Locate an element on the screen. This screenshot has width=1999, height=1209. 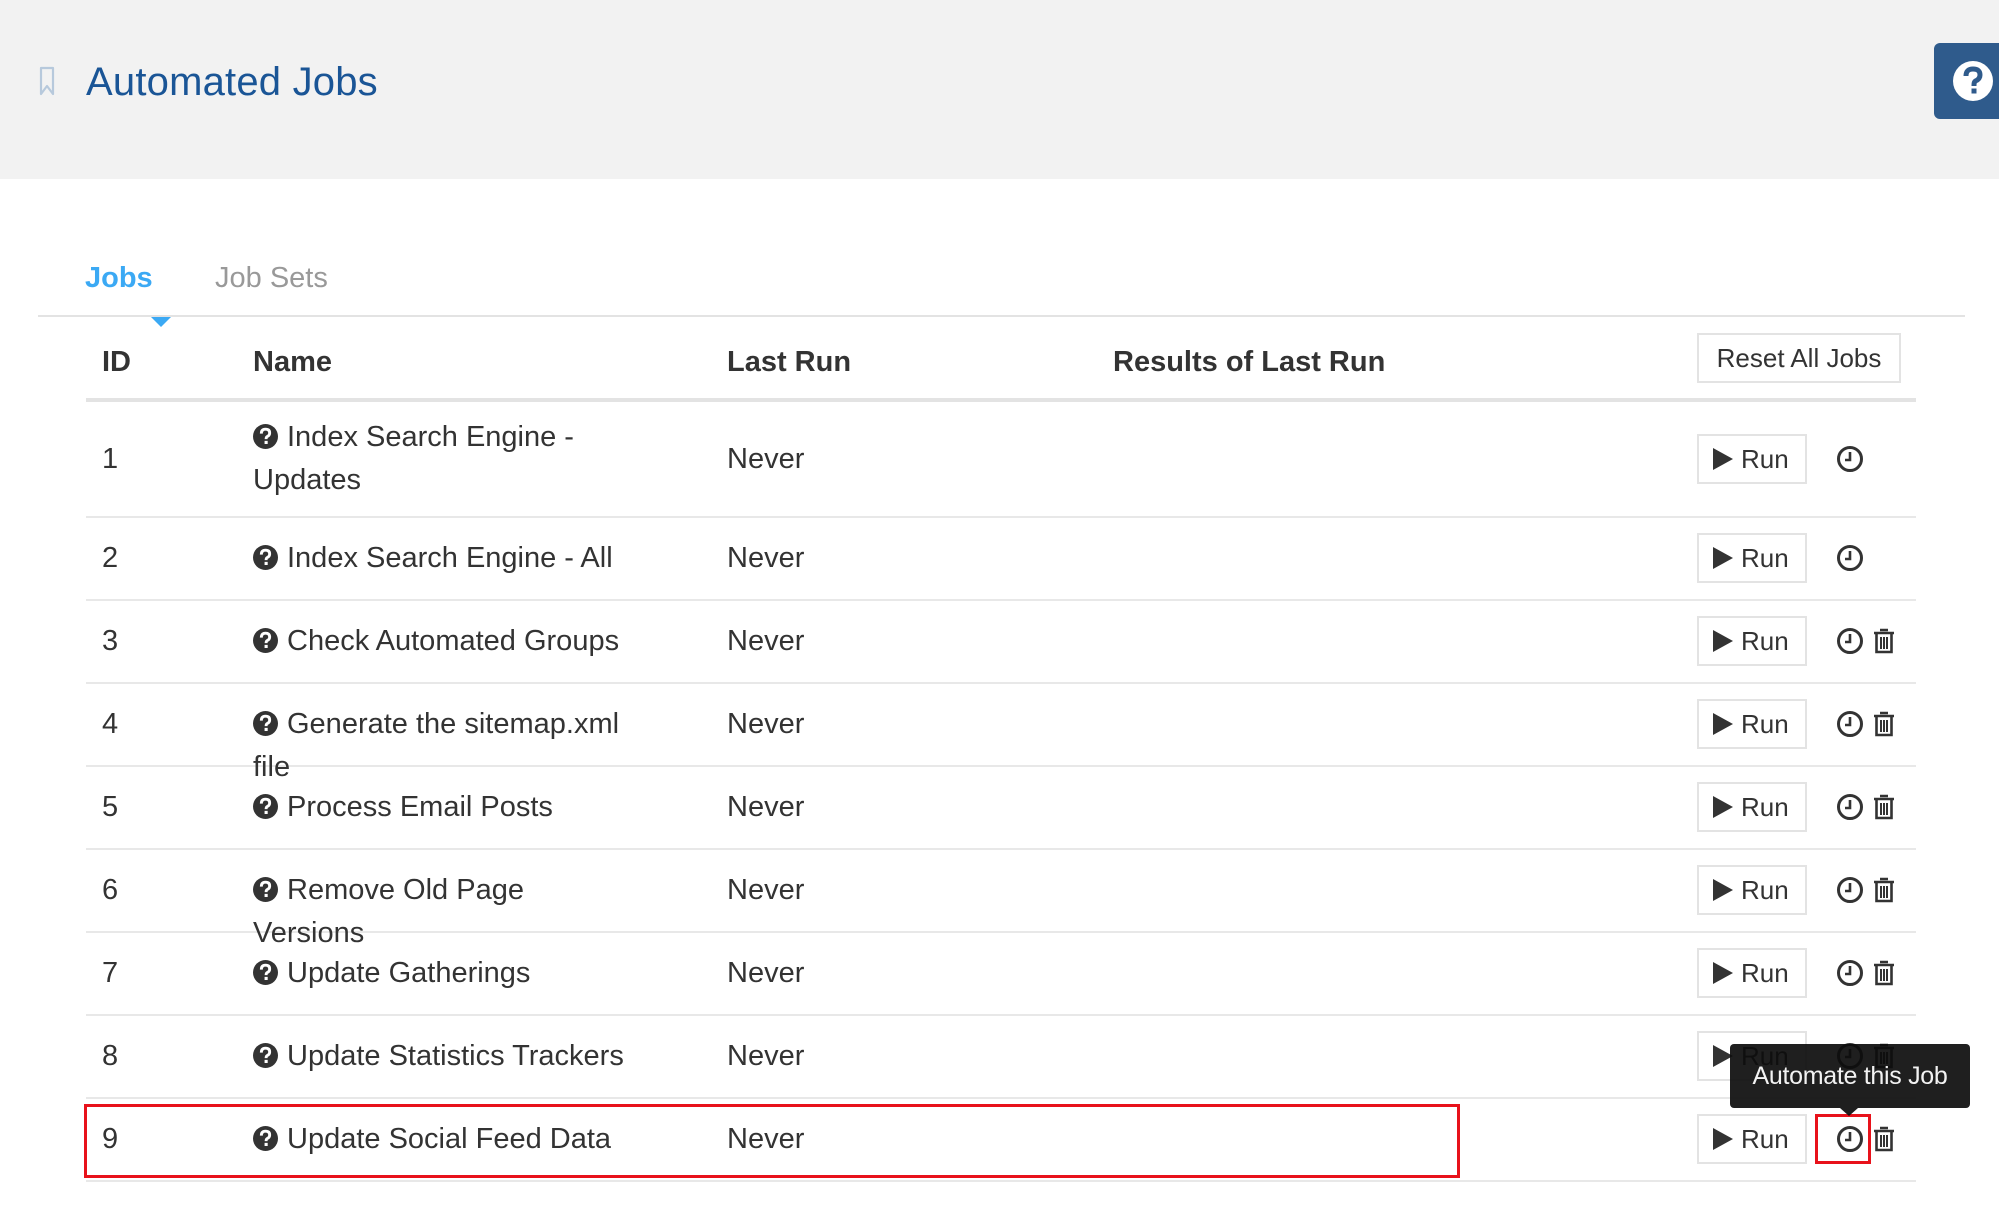
job-id: 1 is located at coordinates (110, 459).